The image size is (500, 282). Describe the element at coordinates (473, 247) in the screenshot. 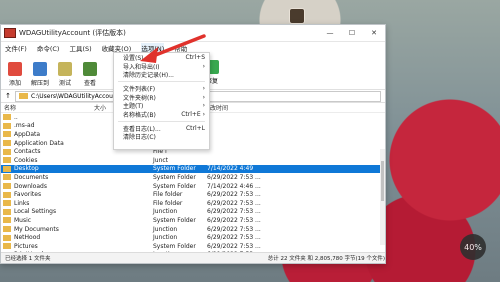

I see `progress-badge: 40%` at that location.